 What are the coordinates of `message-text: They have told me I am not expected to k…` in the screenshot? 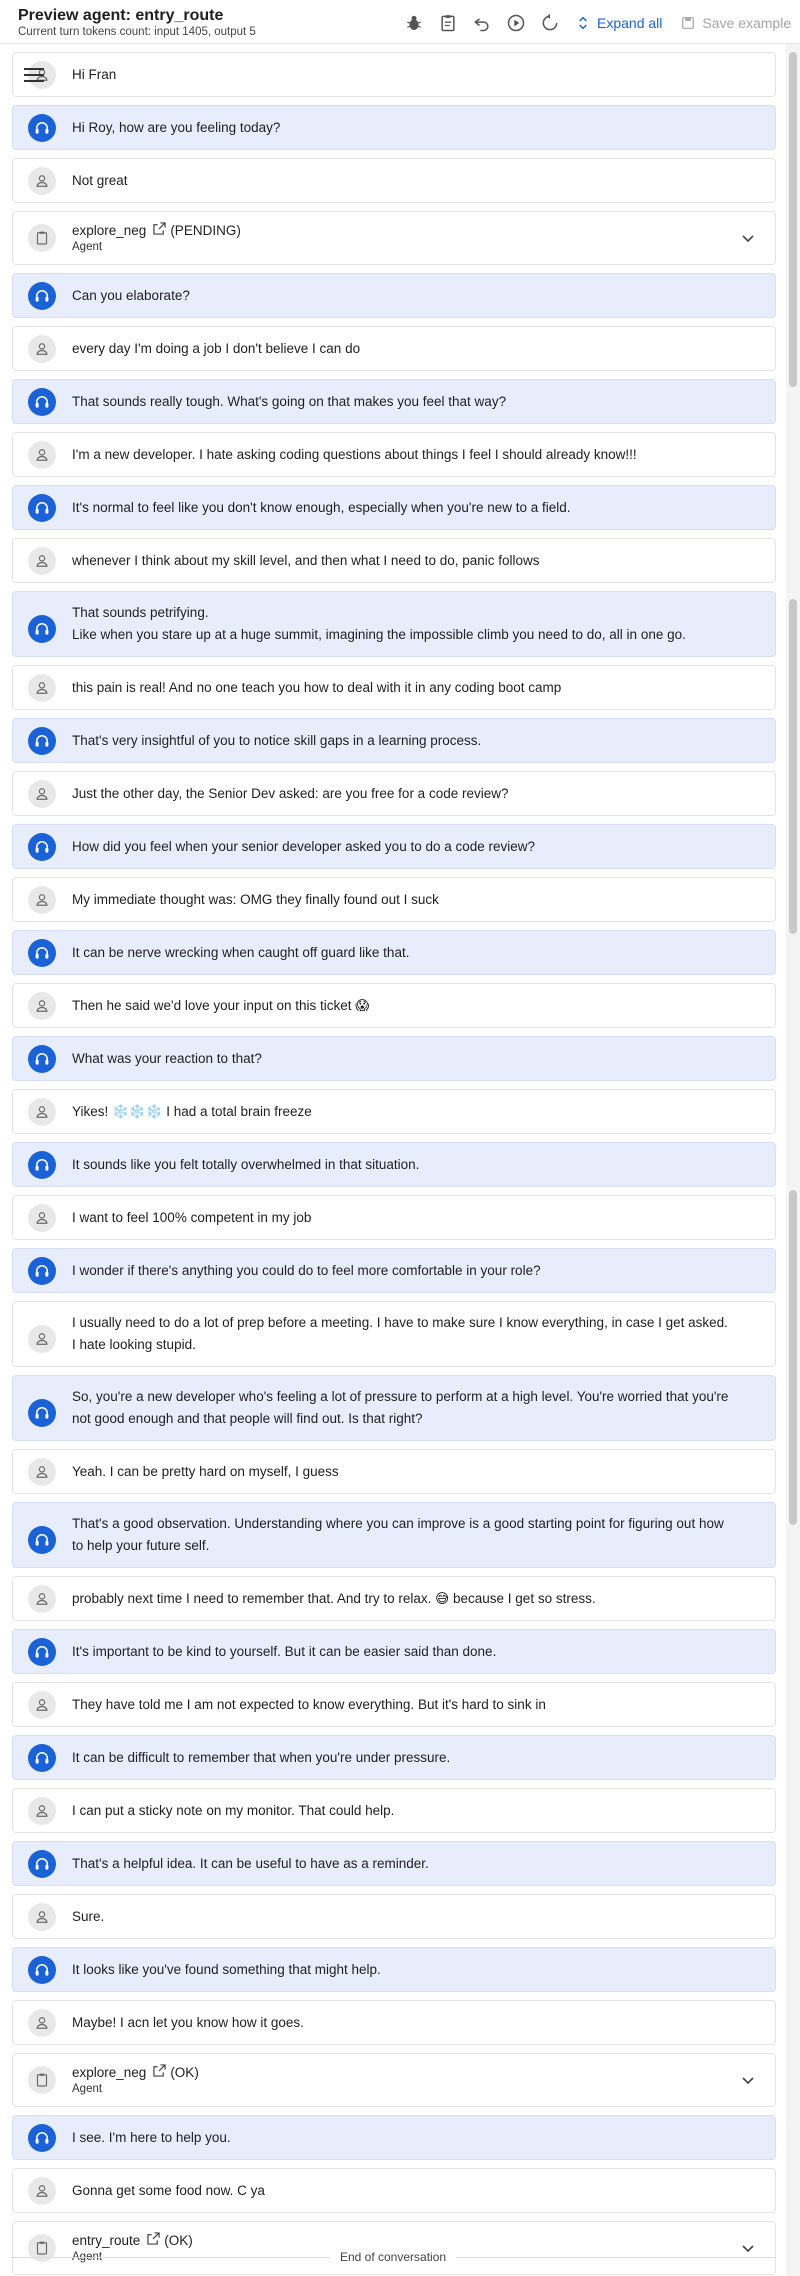 It's located at (309, 1704).